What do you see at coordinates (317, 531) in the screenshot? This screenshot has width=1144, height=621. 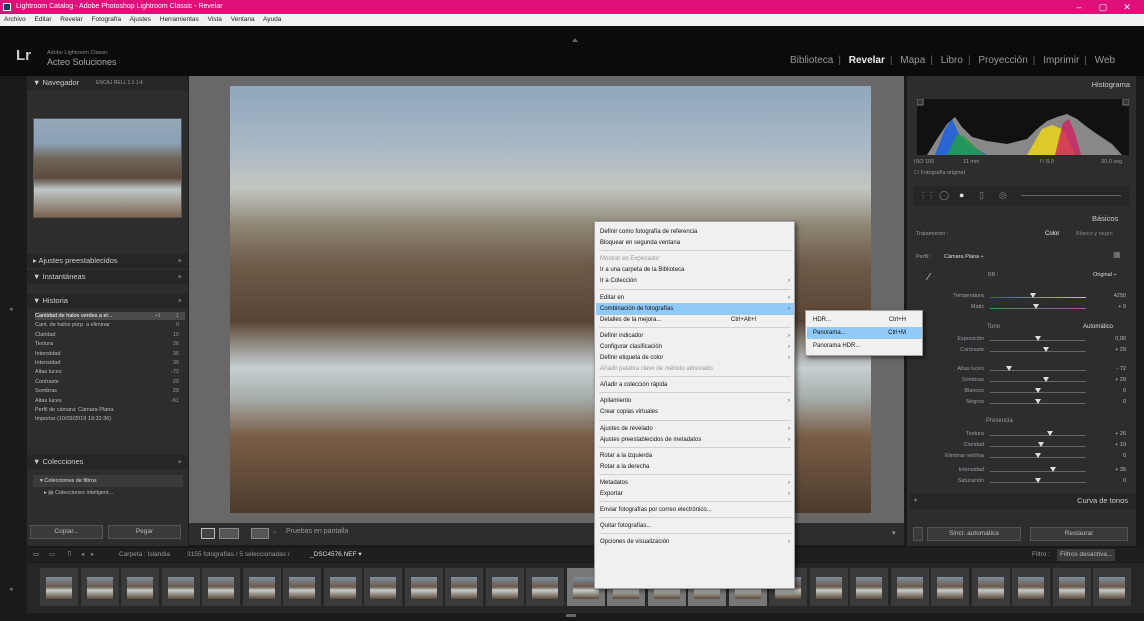 I see `softproof-label: Pruebas en pantalla` at bounding box center [317, 531].